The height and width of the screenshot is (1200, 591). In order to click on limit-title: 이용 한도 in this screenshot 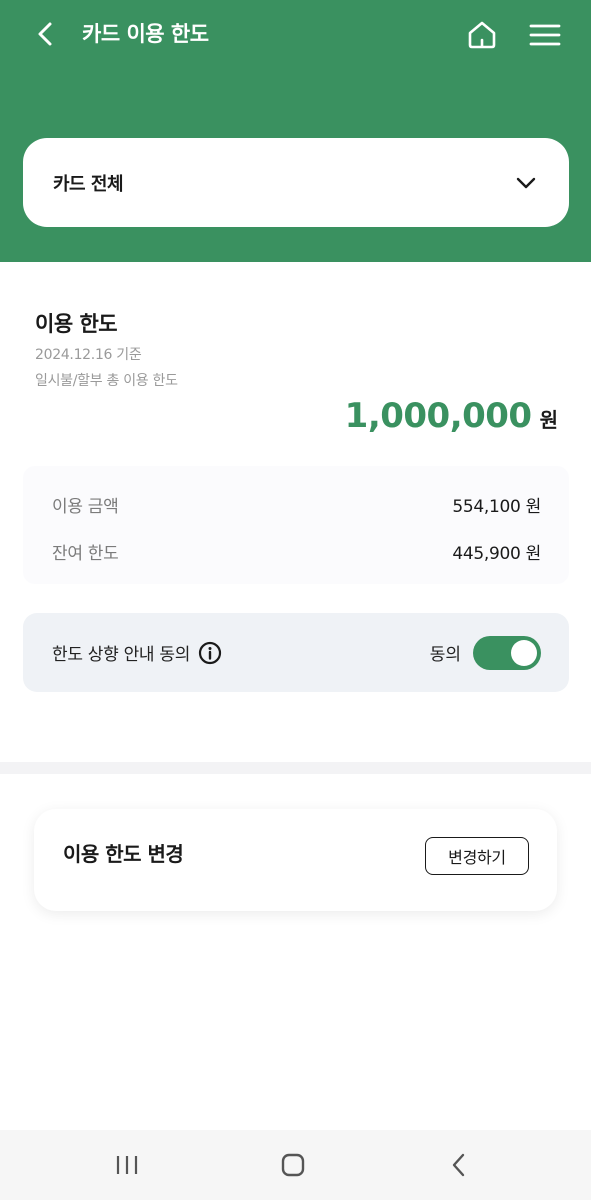, I will do `click(76, 324)`.